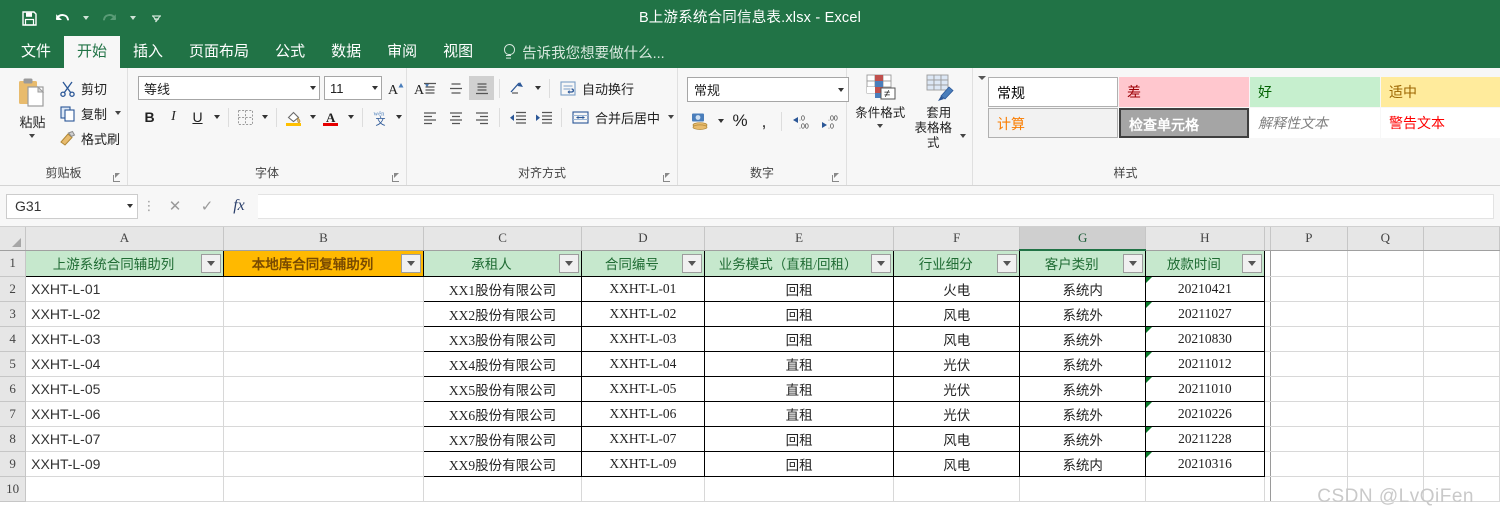  Describe the element at coordinates (642, 288) in the screenshot. I see `cell-D2: XXHT-L-01` at that location.